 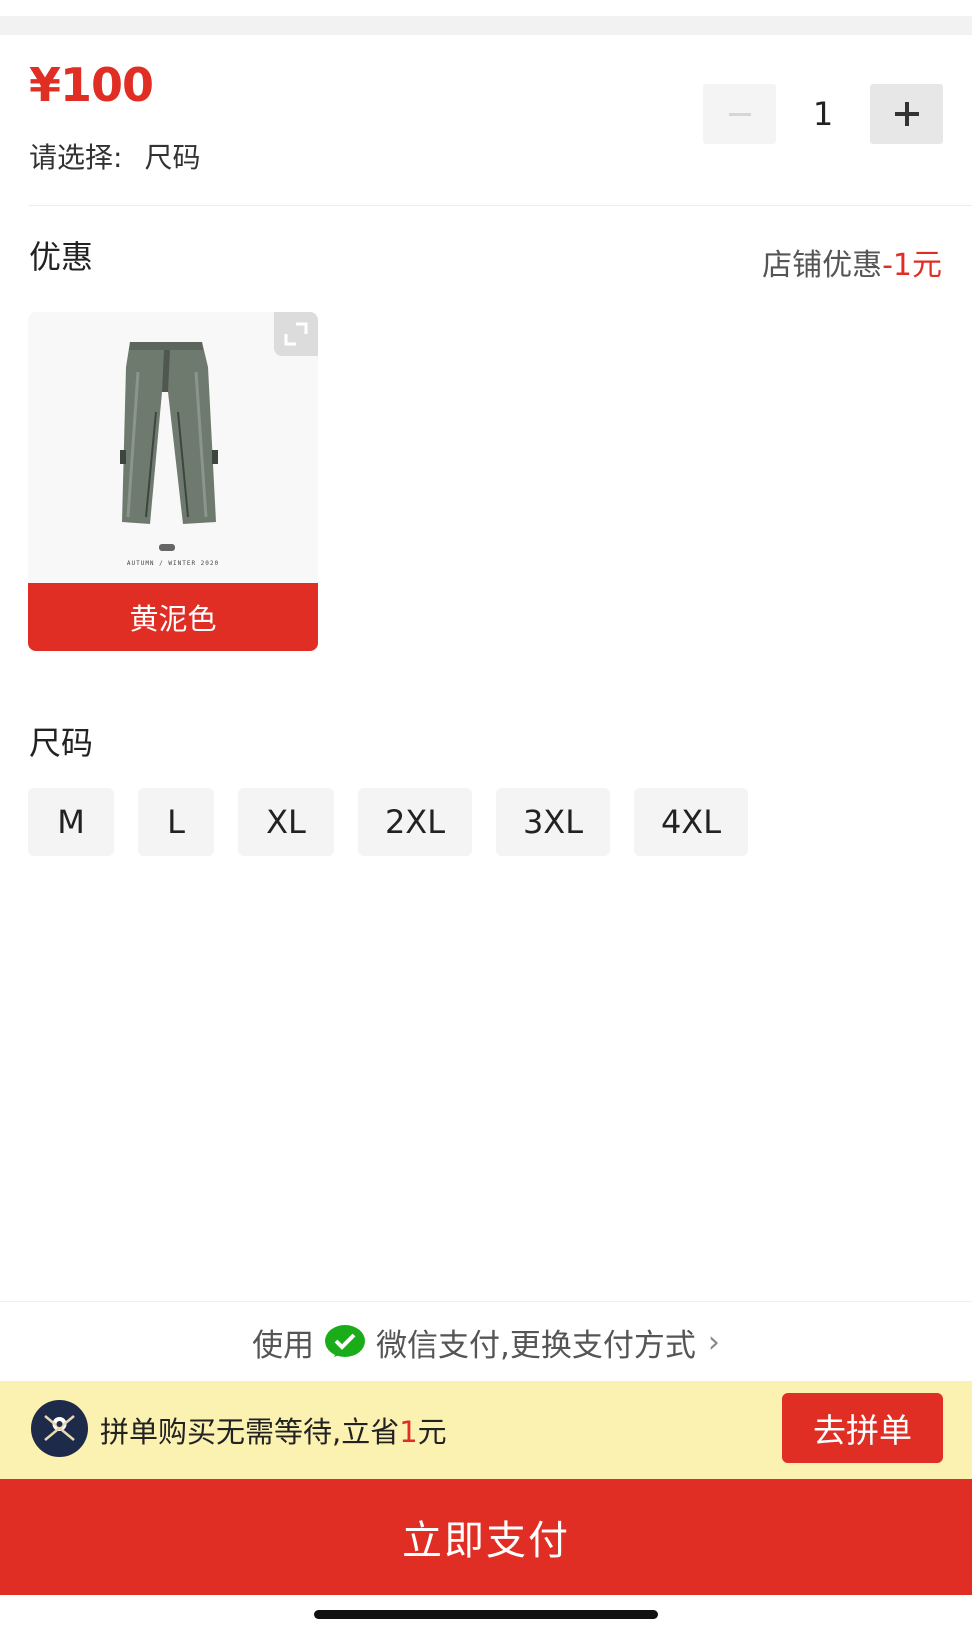 What do you see at coordinates (486, 17) in the screenshot?
I see `top-spacer` at bounding box center [486, 17].